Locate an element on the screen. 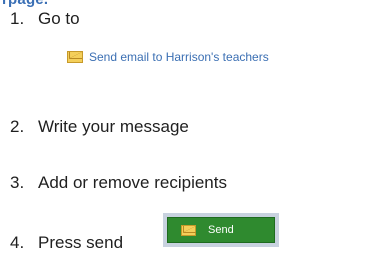 This screenshot has height=264, width=382. send-button-label: Send is located at coordinates (221, 230).